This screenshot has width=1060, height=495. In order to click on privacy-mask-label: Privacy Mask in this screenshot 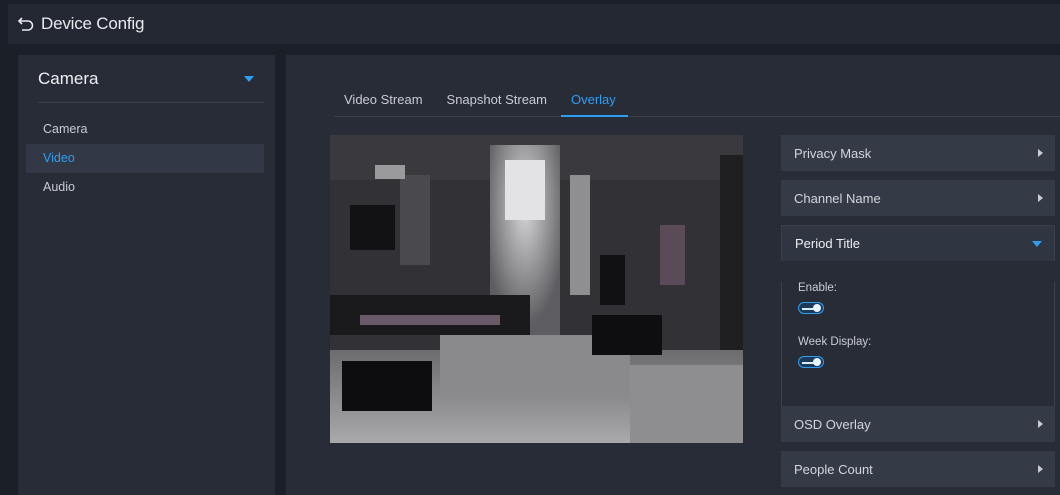, I will do `click(833, 153)`.